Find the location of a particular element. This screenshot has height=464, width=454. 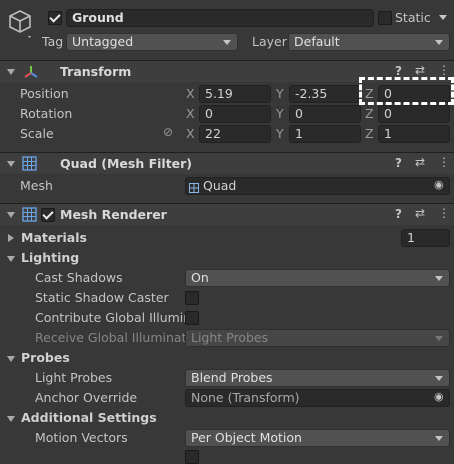

scale-y-label: Y is located at coordinates (280, 133).